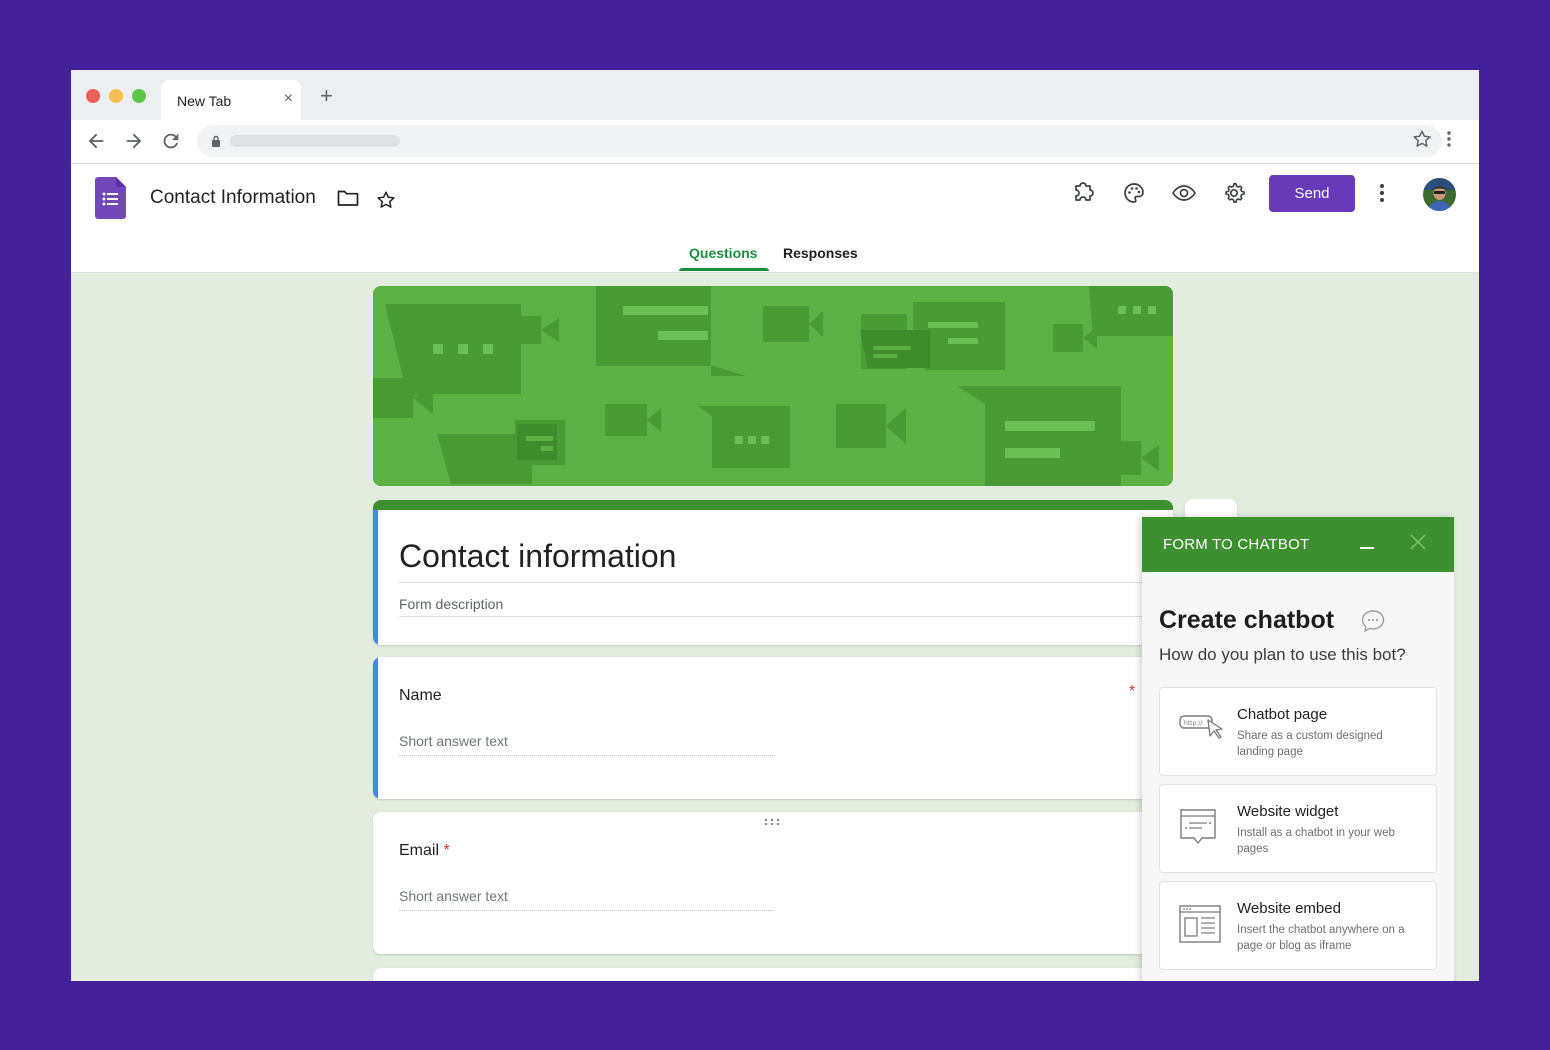 Image resolution: width=1550 pixels, height=1050 pixels. Describe the element at coordinates (233, 198) in the screenshot. I see `document-title: Contact Information` at that location.